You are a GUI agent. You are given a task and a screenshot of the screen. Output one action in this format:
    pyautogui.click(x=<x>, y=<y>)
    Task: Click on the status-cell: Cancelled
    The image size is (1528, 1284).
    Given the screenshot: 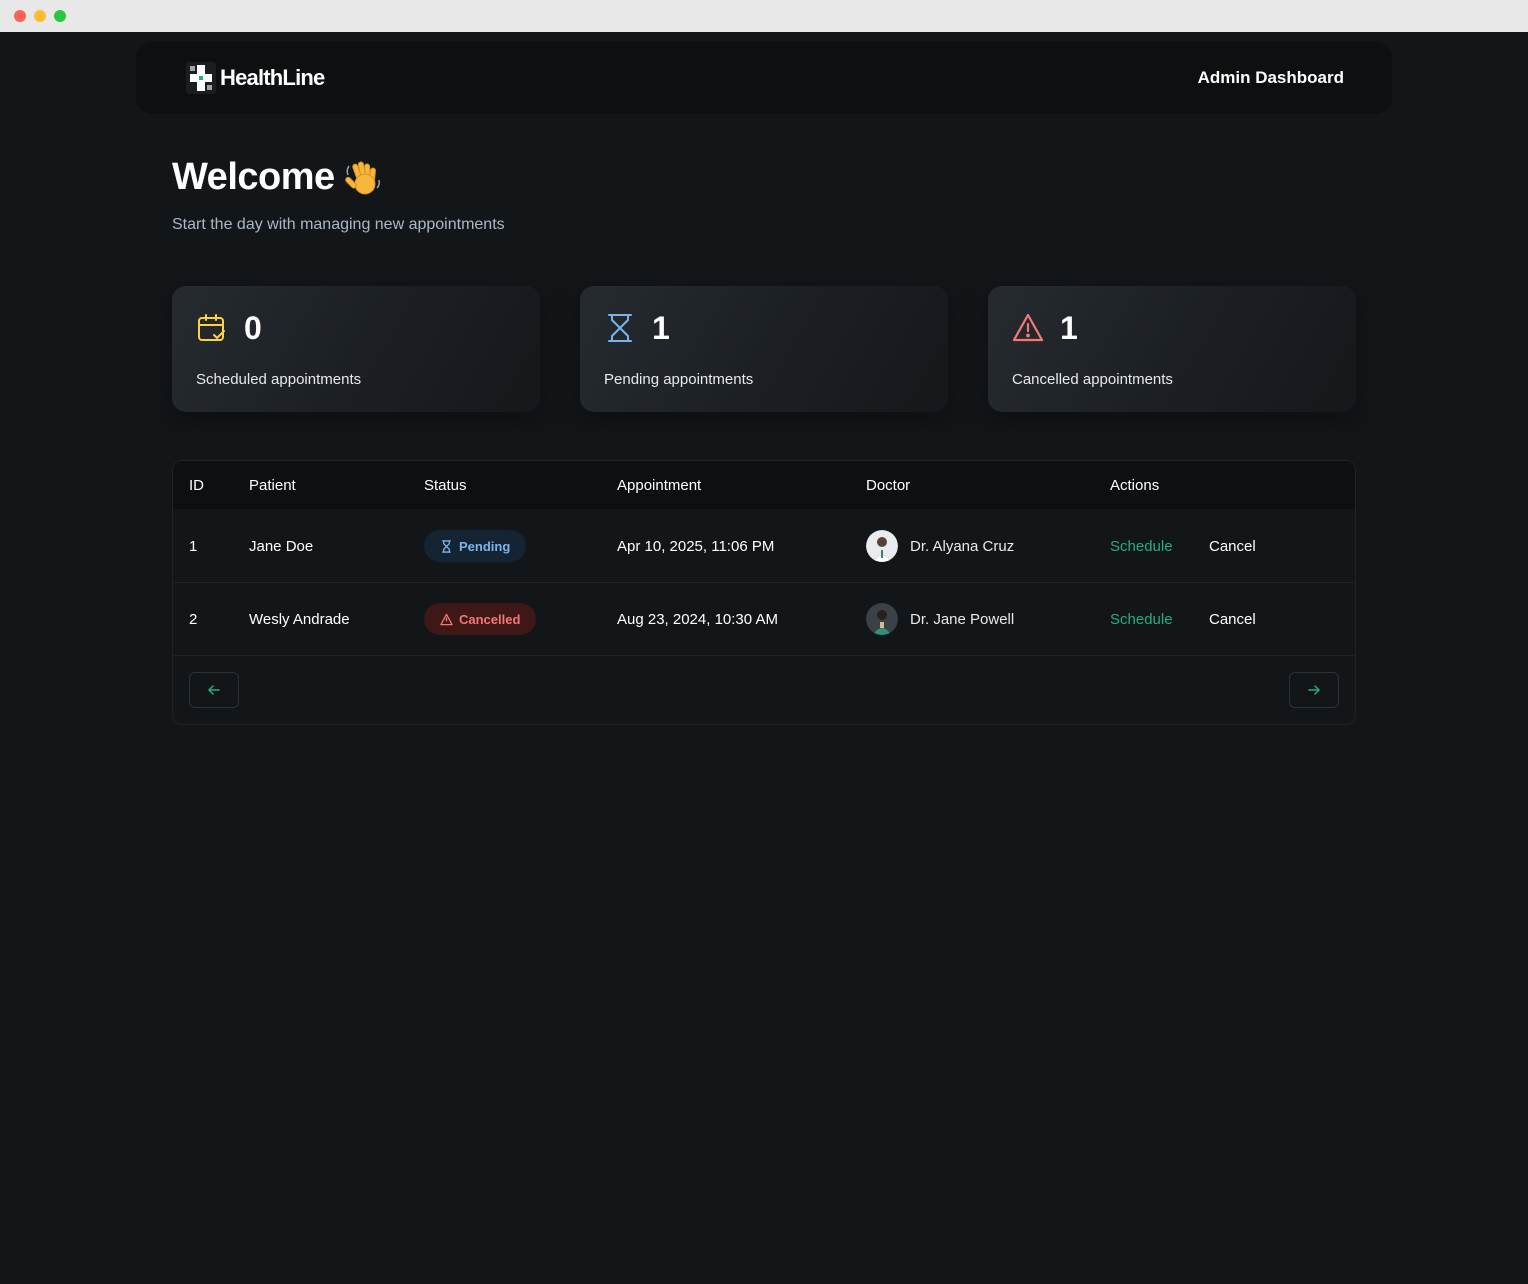 What is the action you would take?
    pyautogui.click(x=480, y=619)
    